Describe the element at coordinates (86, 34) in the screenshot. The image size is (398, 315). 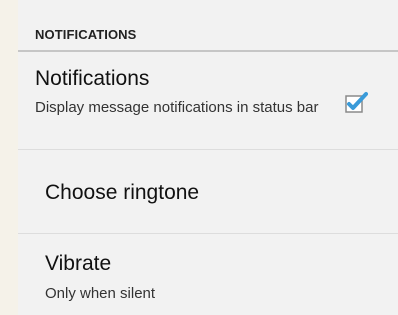
I see `section-header-label: NOTIFICATIONS` at that location.